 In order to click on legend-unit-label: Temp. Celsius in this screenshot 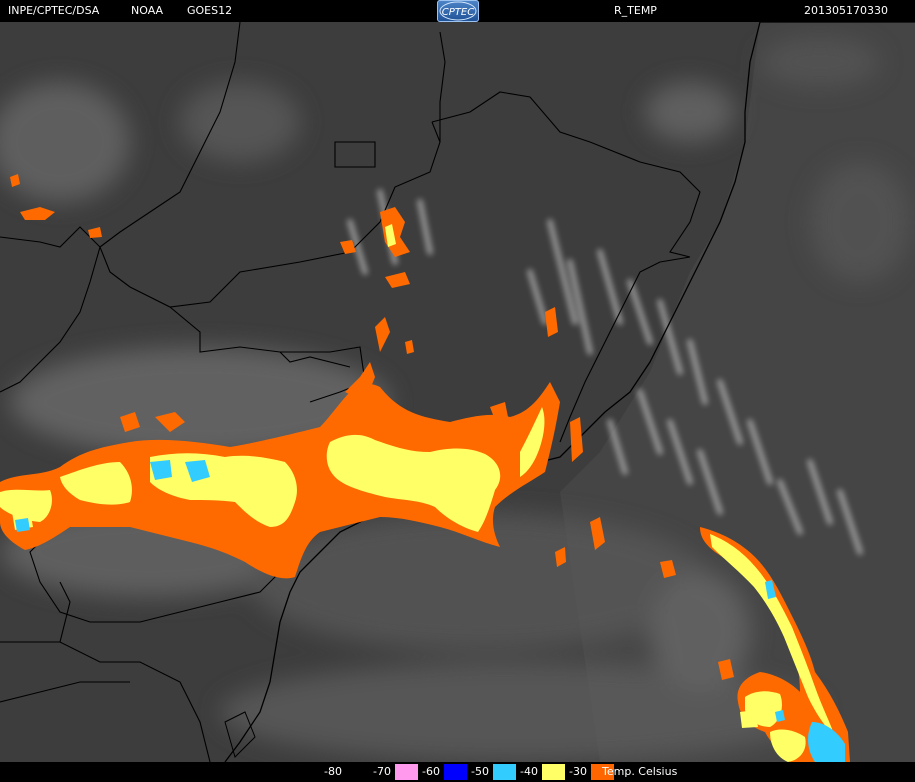, I will do `click(640, 771)`.